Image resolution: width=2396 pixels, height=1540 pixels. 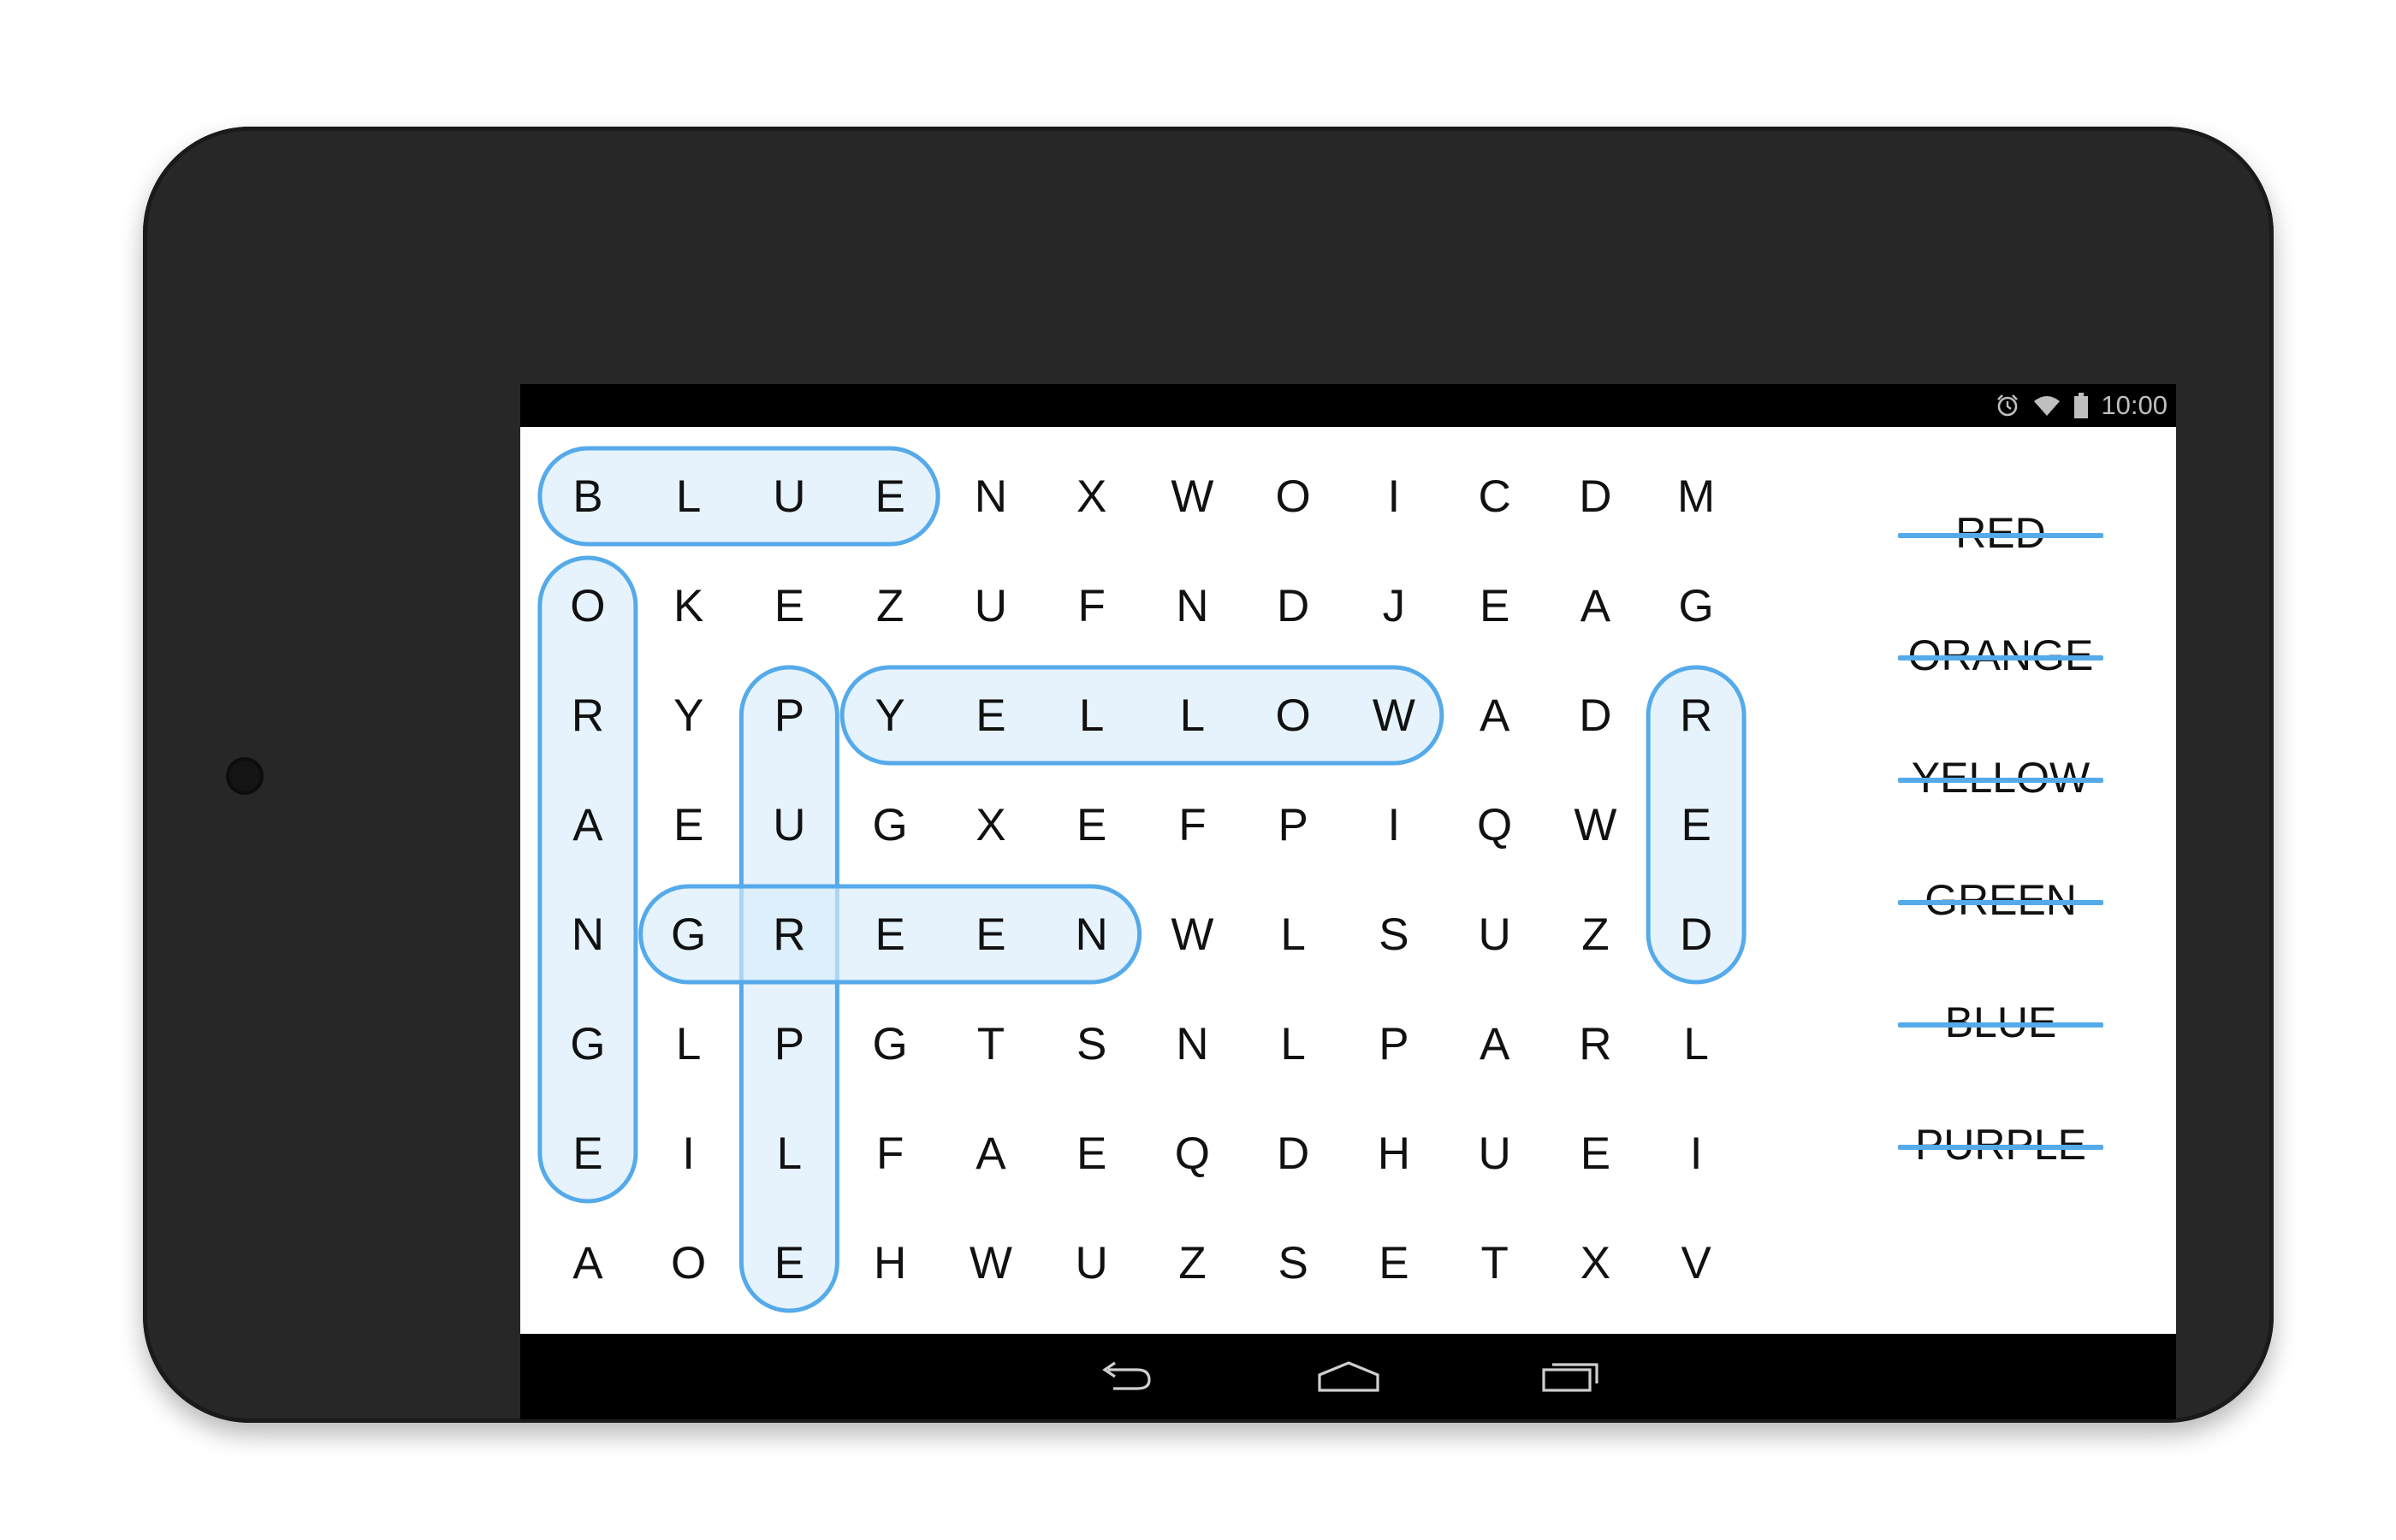 What do you see at coordinates (1696, 1263) in the screenshot?
I see `grid-cell: V` at bounding box center [1696, 1263].